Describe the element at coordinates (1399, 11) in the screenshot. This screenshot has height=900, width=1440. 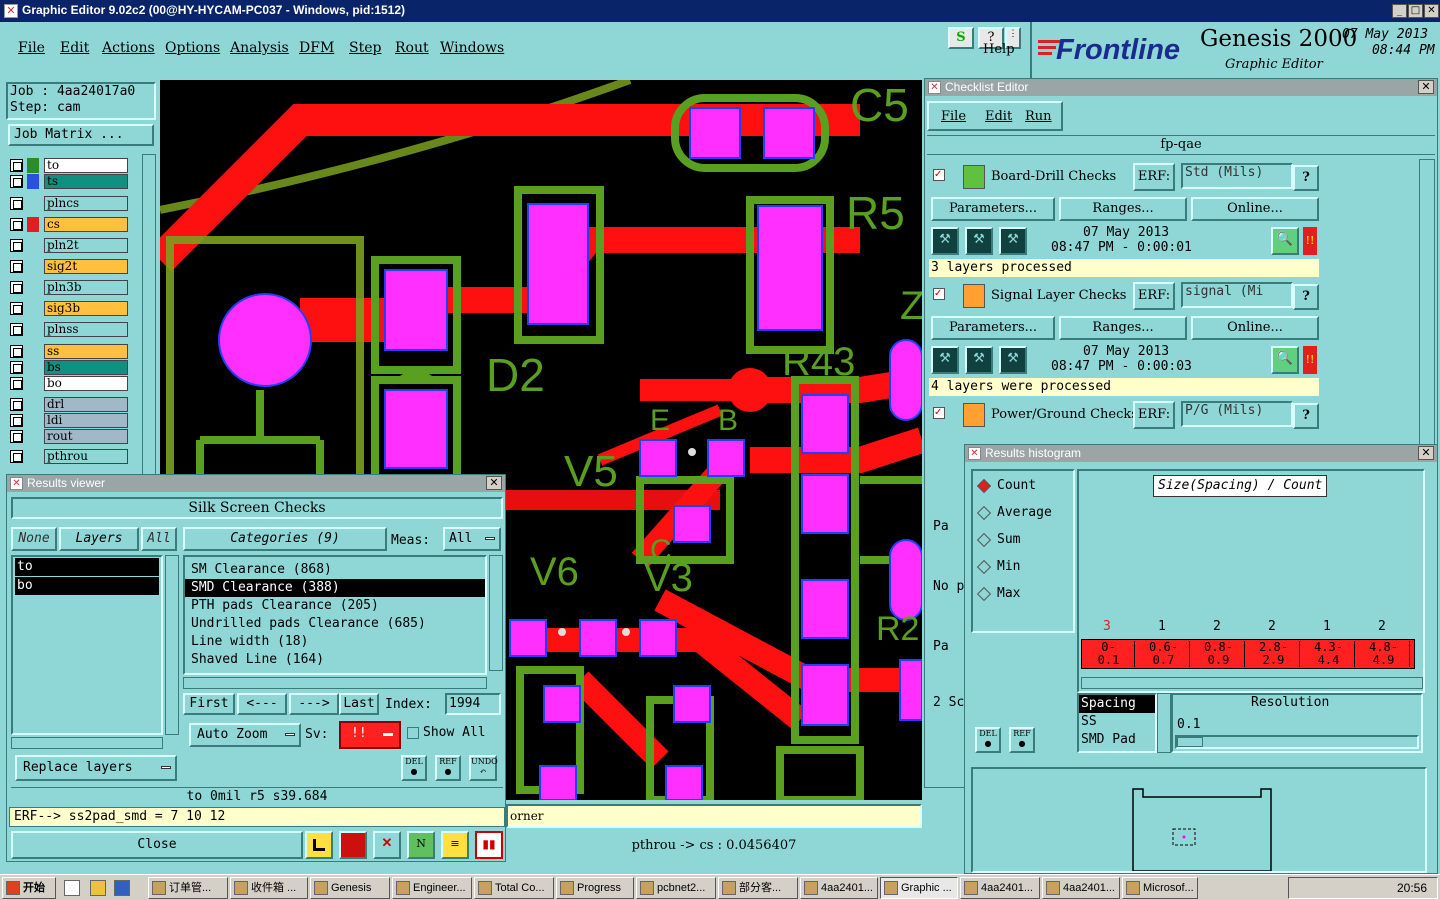
I see `minimize-button: _` at that location.